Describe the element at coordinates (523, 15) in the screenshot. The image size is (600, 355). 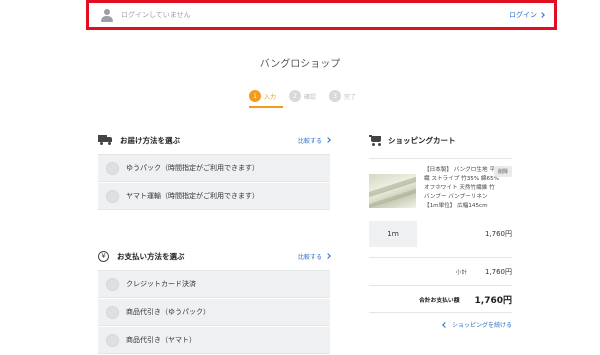
I see `login-link-label: ログイン` at that location.